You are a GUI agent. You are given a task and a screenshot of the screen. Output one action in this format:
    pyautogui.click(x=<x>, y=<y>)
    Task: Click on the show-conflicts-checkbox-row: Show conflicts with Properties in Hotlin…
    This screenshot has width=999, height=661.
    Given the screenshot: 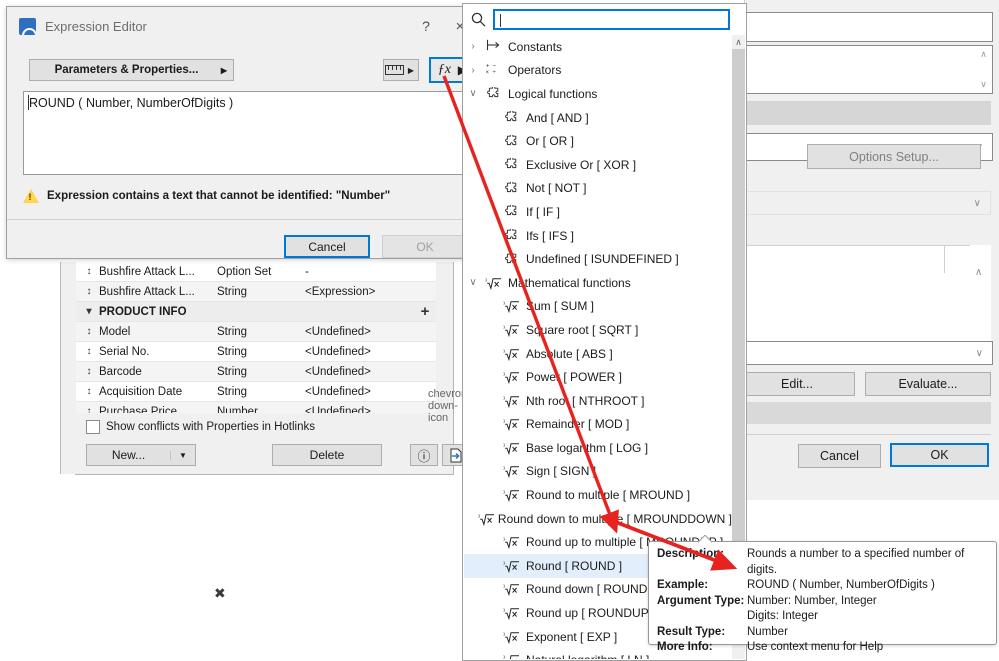 What is the action you would take?
    pyautogui.click(x=200, y=427)
    